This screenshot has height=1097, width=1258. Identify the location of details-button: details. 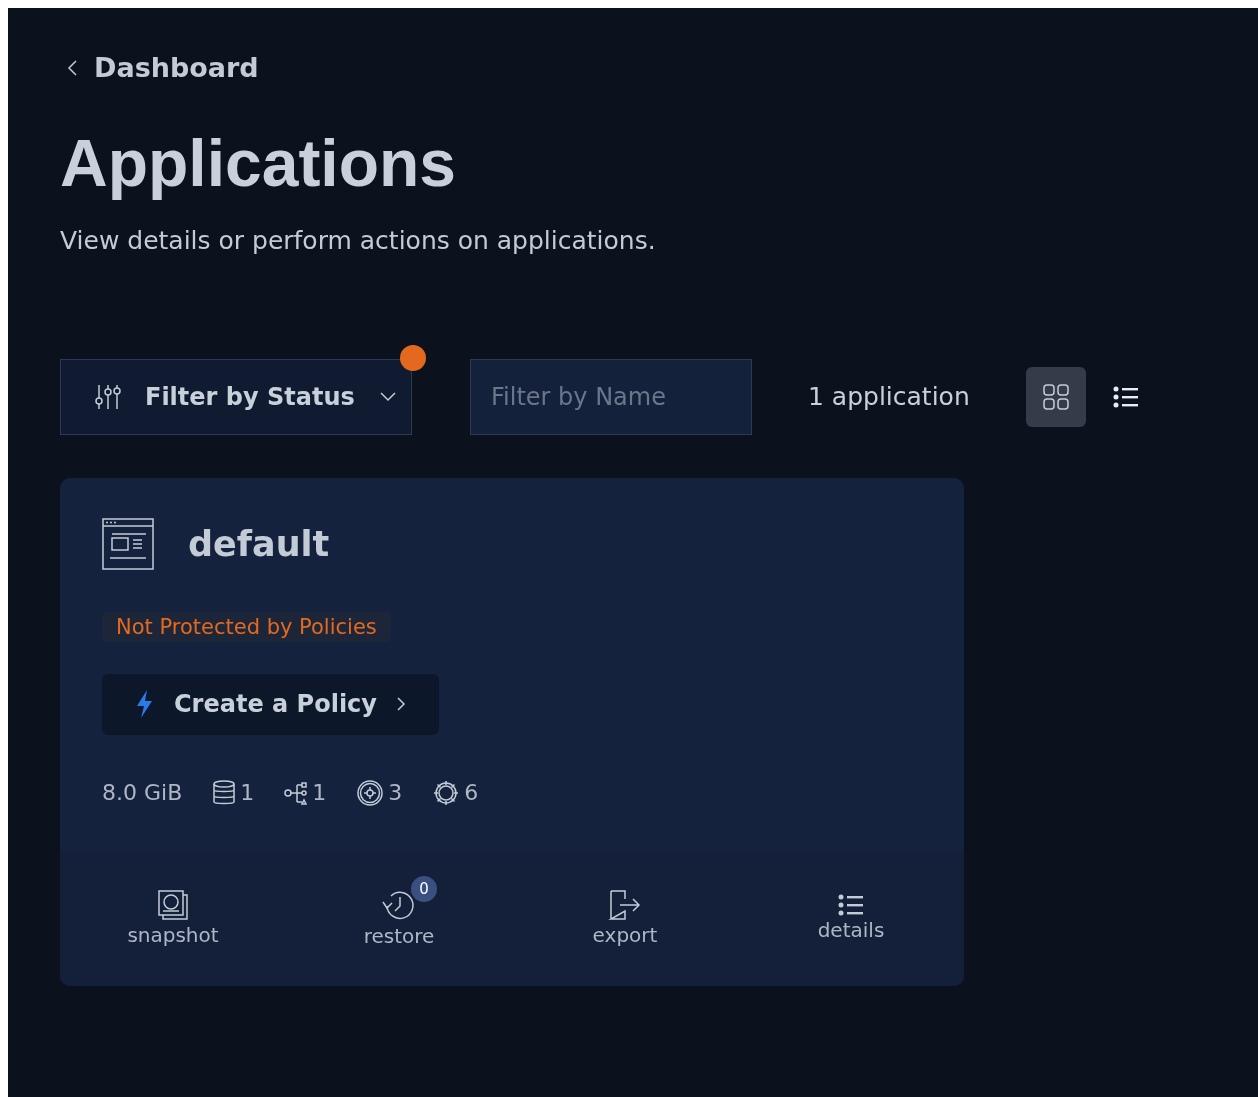
(851, 918).